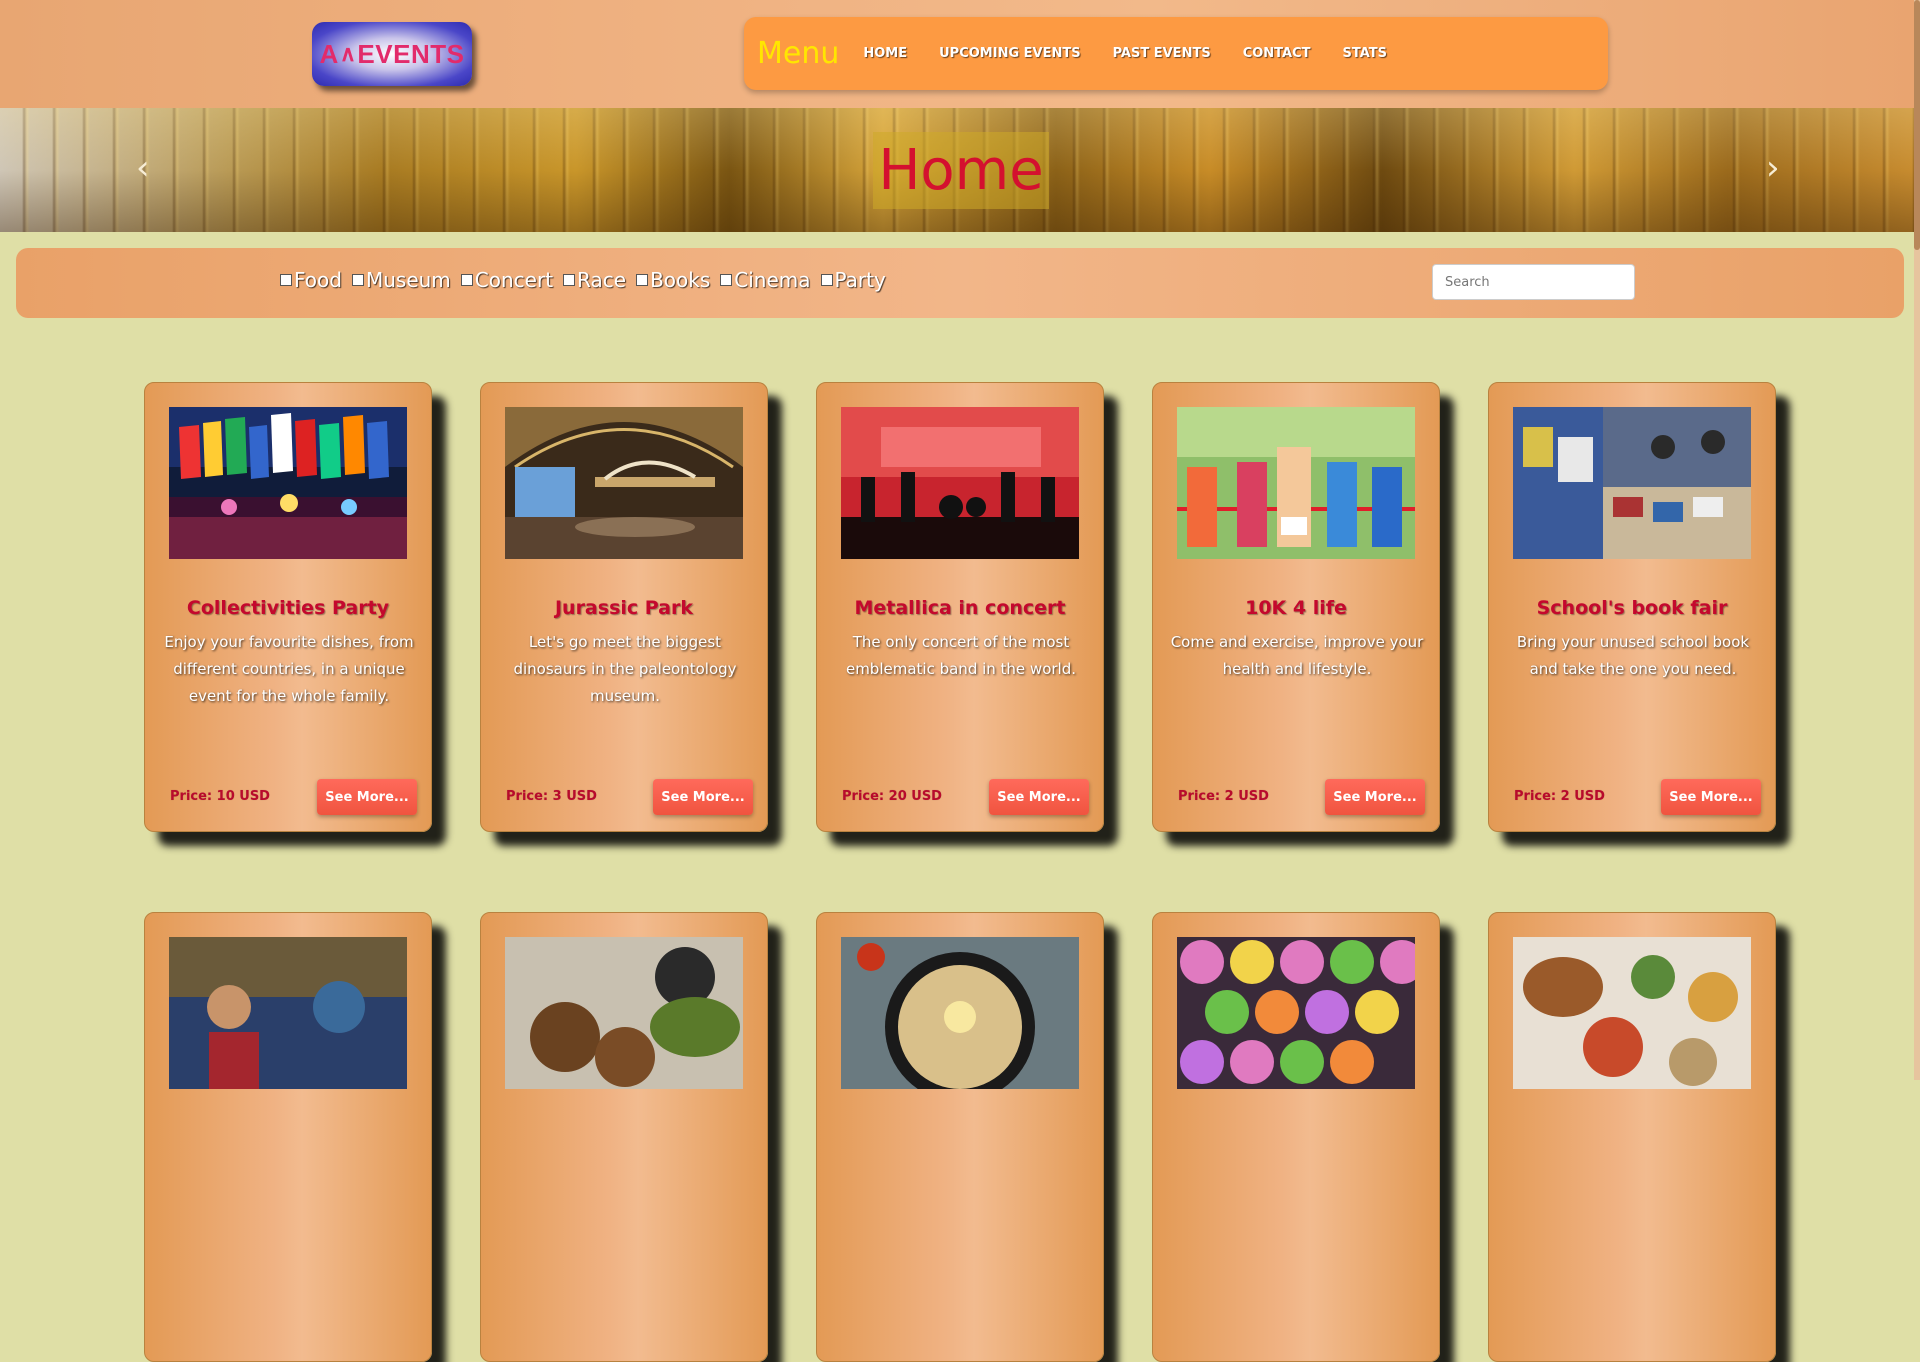 The image size is (1920, 1362). What do you see at coordinates (146, 168) in the screenshot?
I see `carousel-prev-icon: ‹` at bounding box center [146, 168].